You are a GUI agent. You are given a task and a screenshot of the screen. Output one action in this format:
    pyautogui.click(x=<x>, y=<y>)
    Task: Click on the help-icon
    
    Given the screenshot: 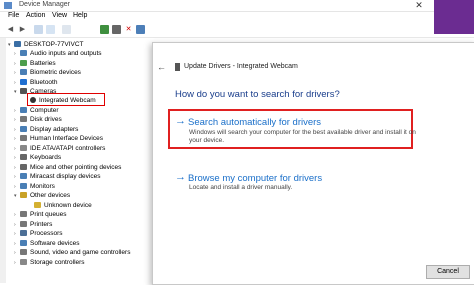 What is the action you would take?
    pyautogui.click(x=50, y=29)
    